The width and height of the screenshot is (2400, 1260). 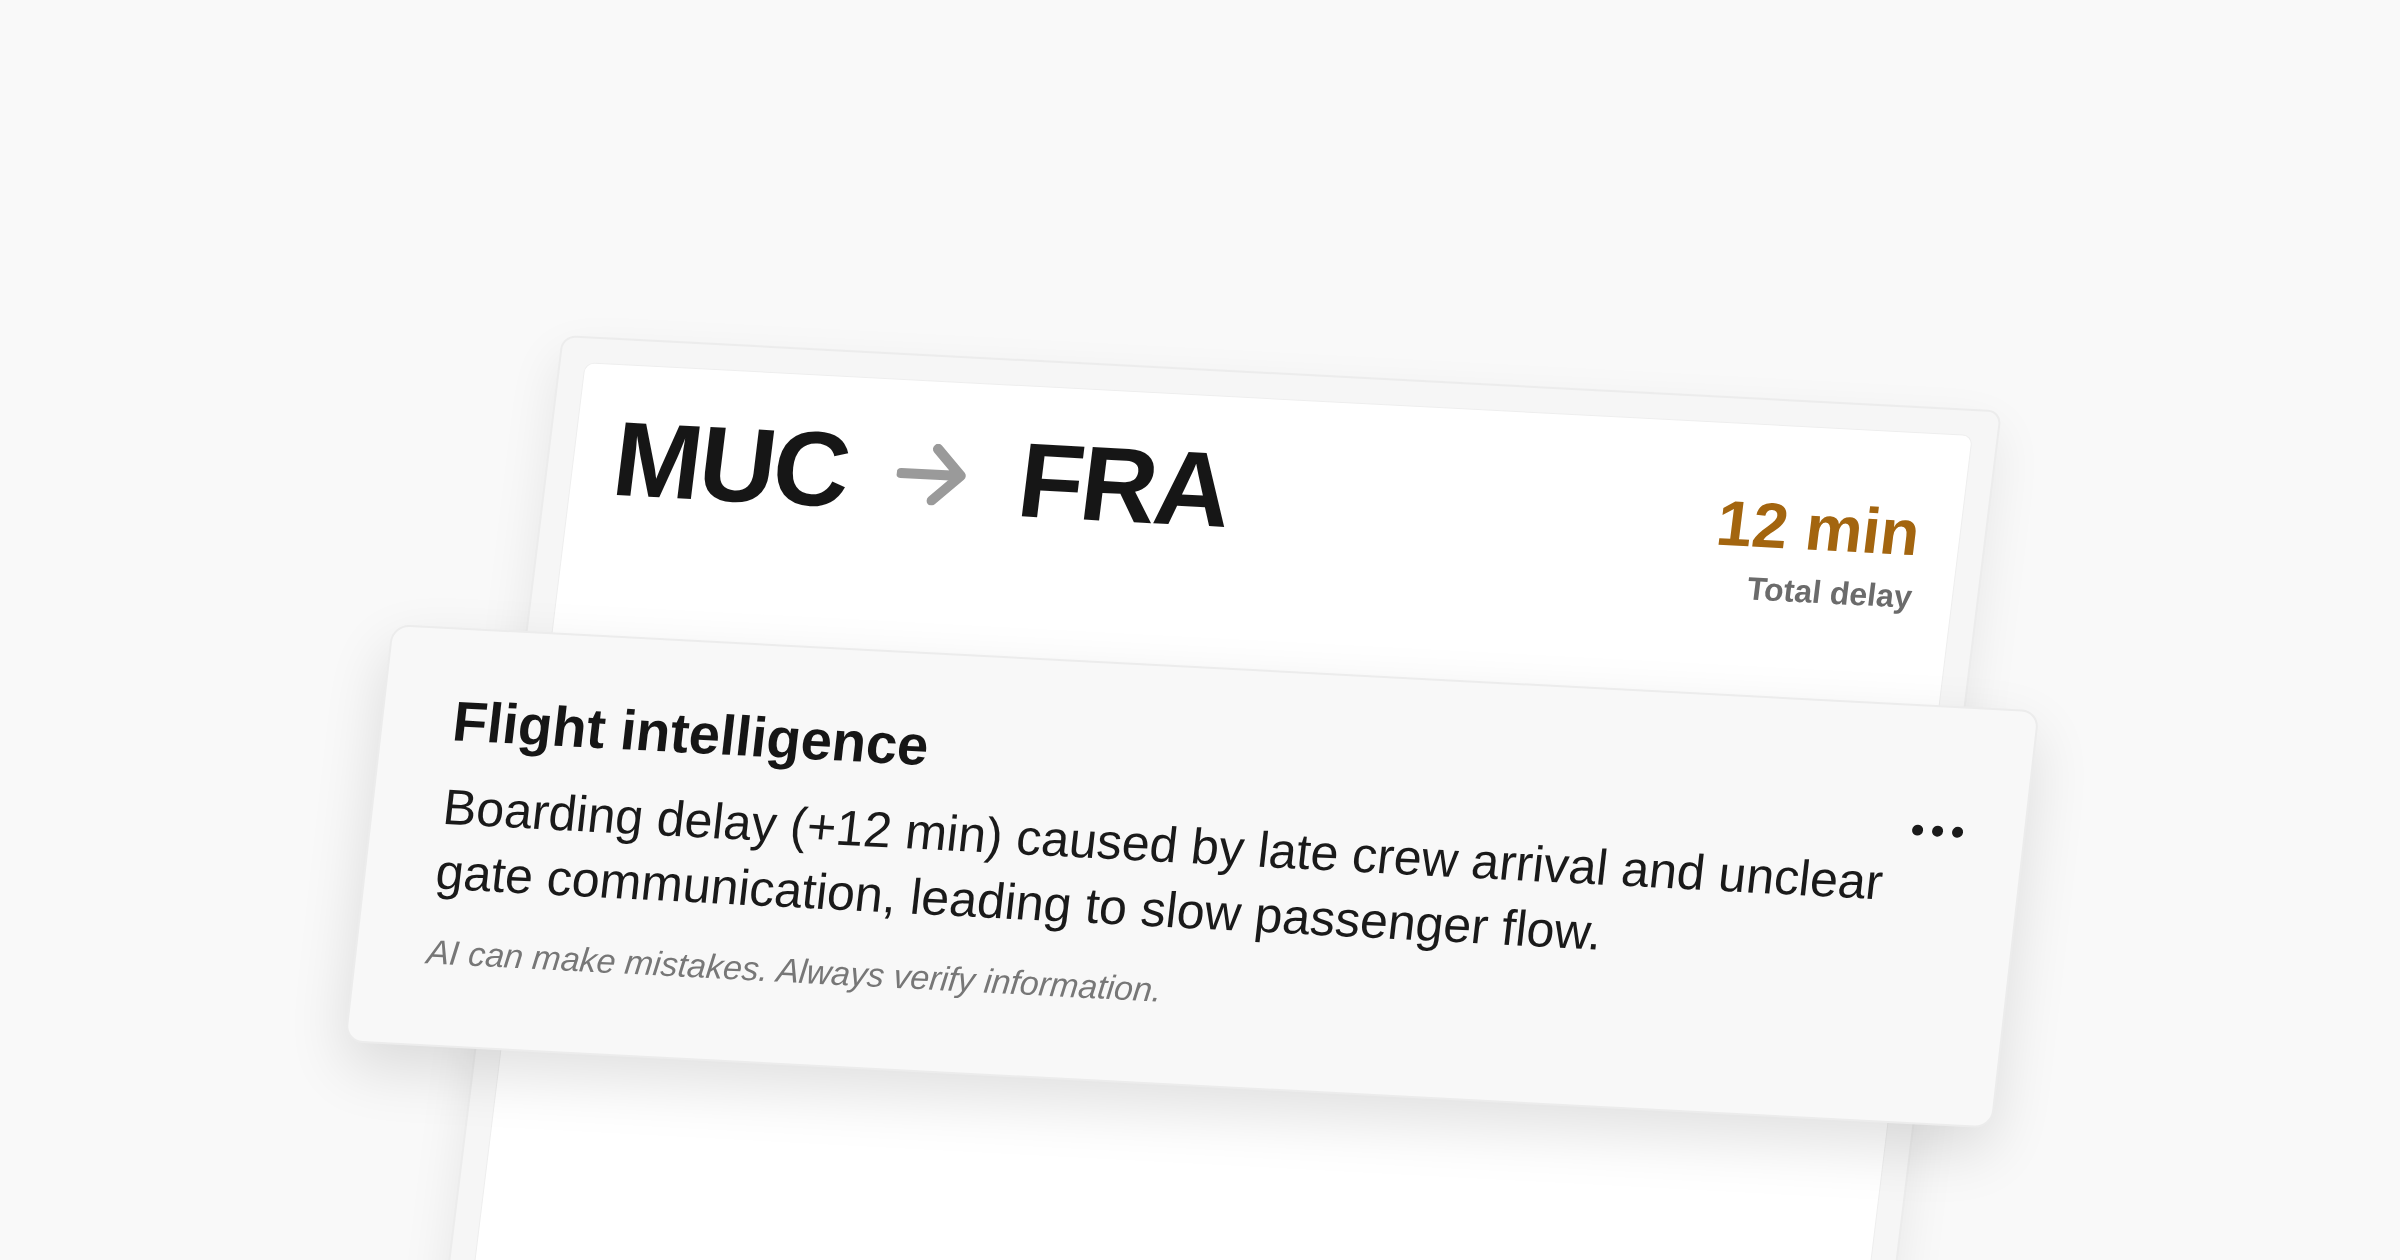 What do you see at coordinates (730, 464) in the screenshot?
I see `origin-code: MUC` at bounding box center [730, 464].